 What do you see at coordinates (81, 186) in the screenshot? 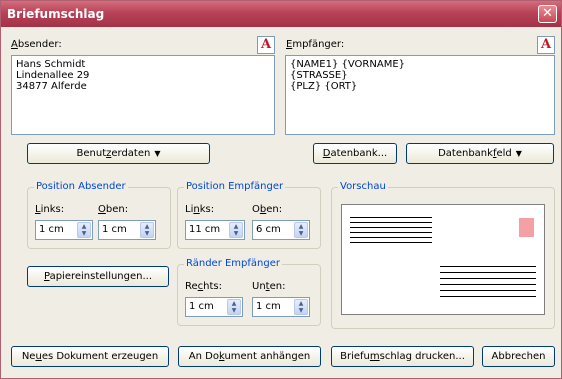
I see `group-title: Position Absender` at bounding box center [81, 186].